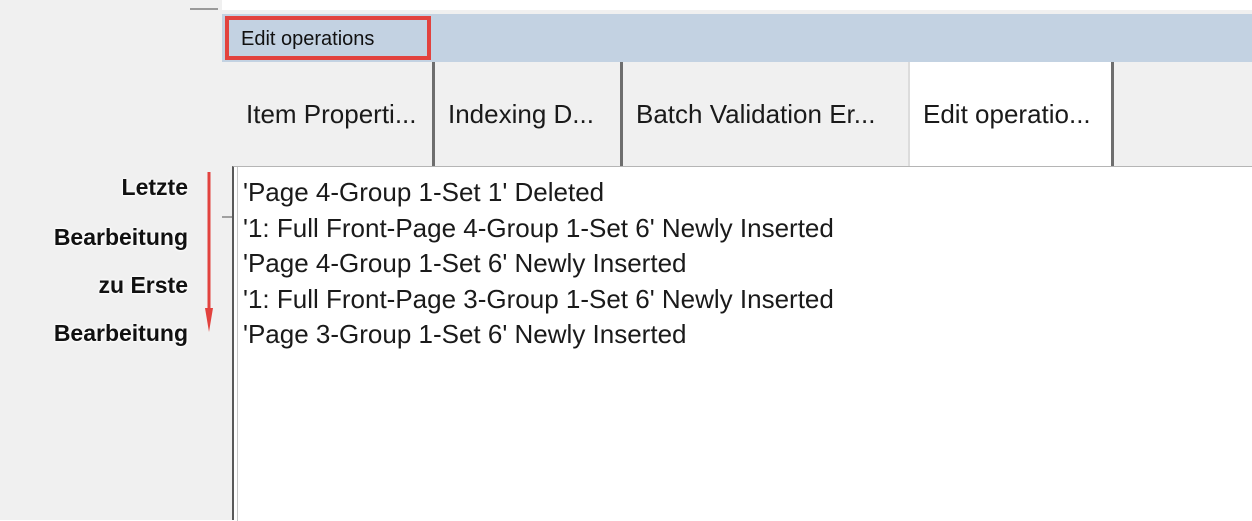 The image size is (1252, 521). Describe the element at coordinates (538, 335) in the screenshot. I see `list-item: 'Page 3-Group 1-Set 6' Newly Inserted` at that location.